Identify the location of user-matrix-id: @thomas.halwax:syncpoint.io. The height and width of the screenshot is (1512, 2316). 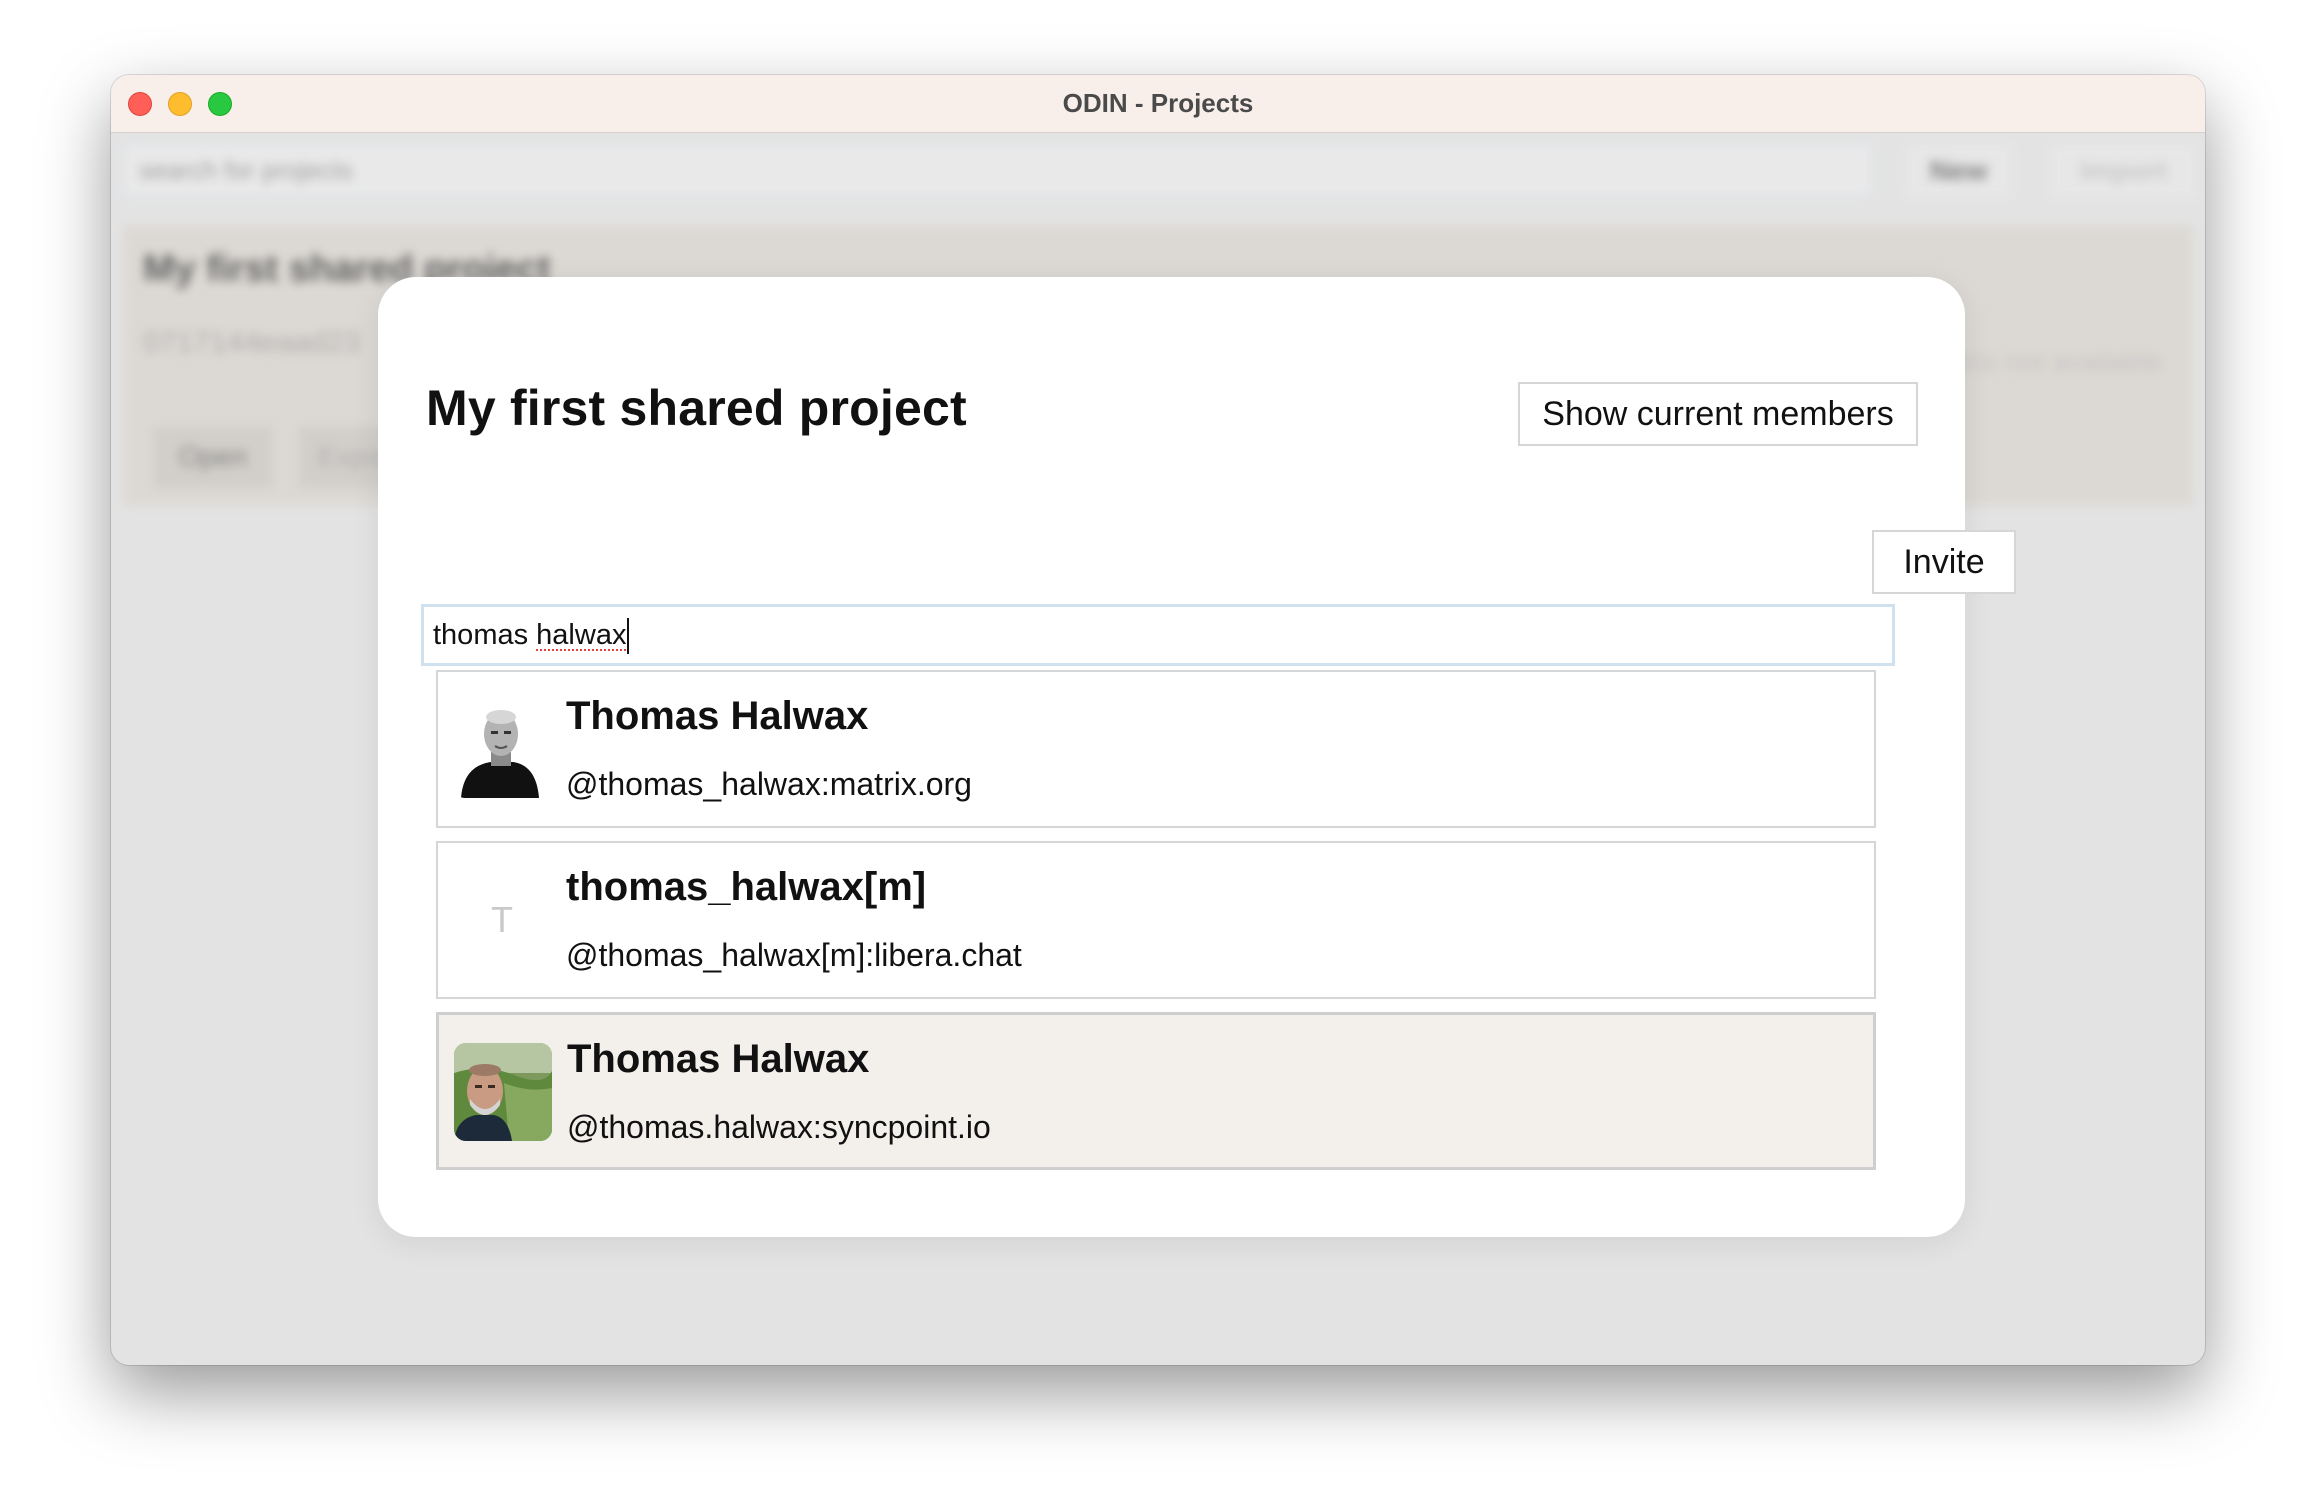
(779, 1127).